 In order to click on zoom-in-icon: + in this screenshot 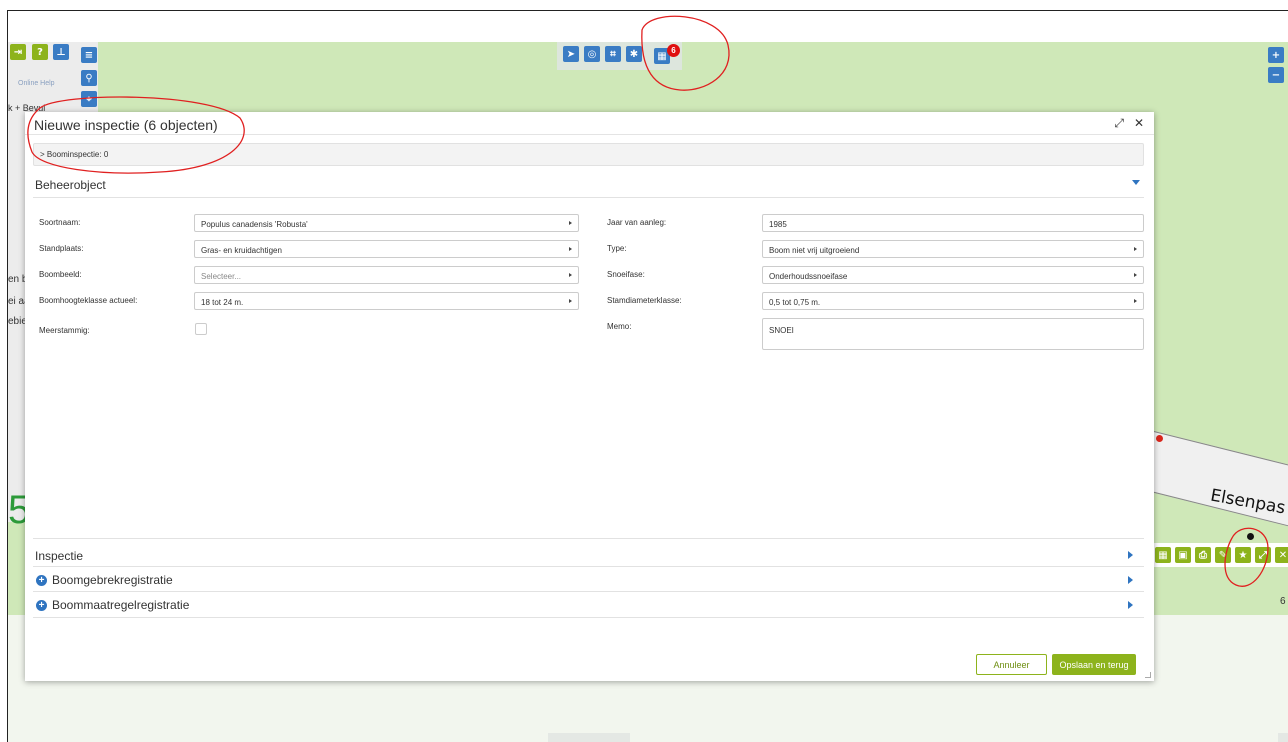, I will do `click(1276, 55)`.